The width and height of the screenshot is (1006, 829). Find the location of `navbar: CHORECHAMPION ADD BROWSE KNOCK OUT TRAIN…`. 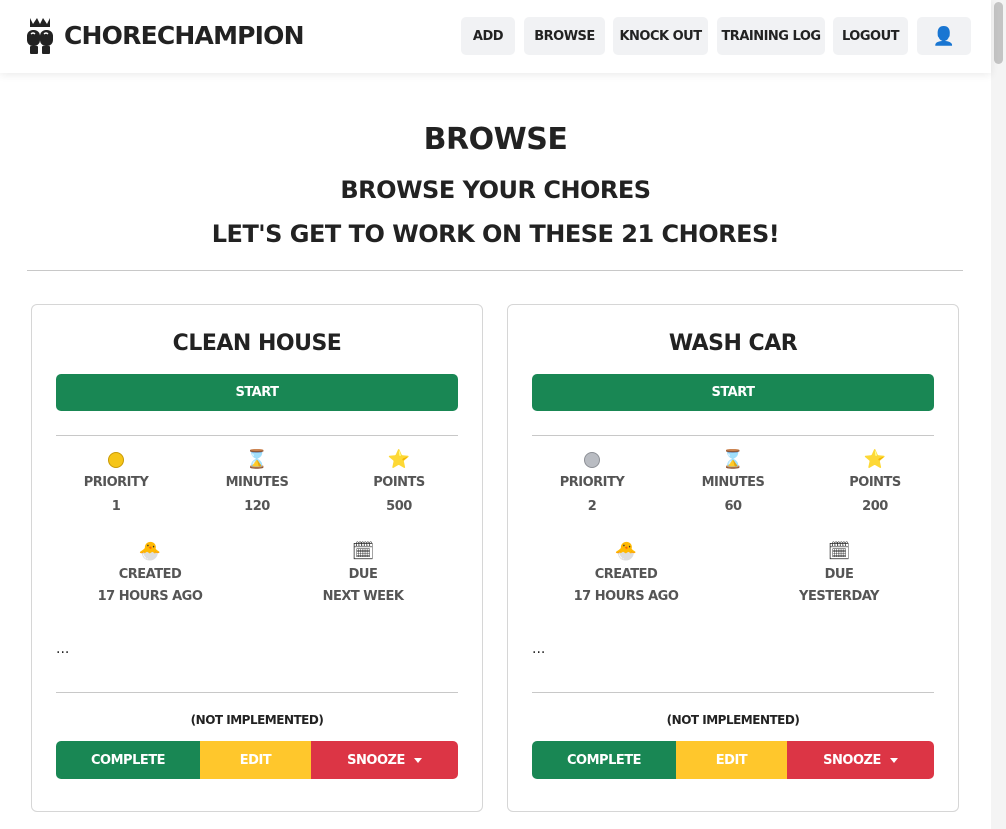

navbar: CHORECHAMPION ADD BROWSE KNOCK OUT TRAIN… is located at coordinates (495, 36).